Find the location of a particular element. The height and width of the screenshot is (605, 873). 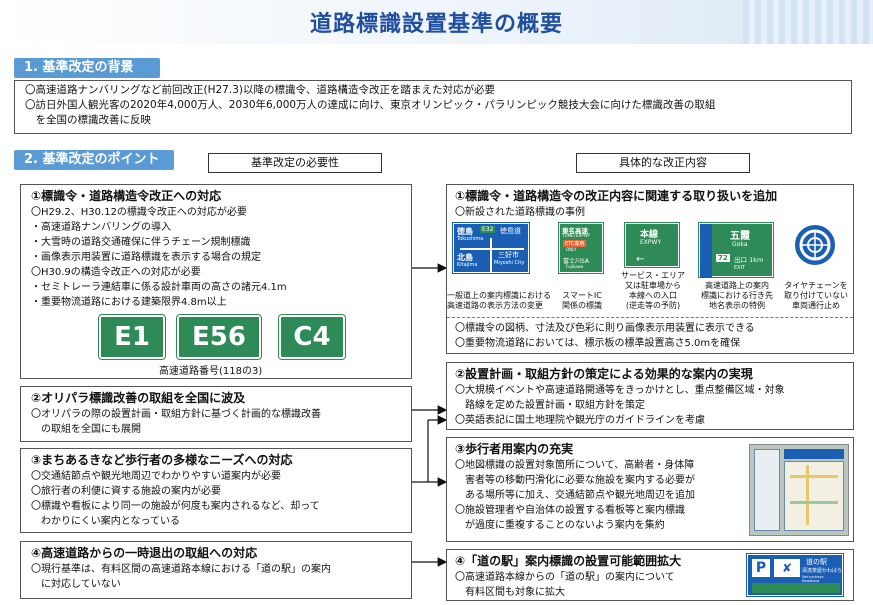

left-column-header: 基準改定の必要性 is located at coordinates (295, 163).